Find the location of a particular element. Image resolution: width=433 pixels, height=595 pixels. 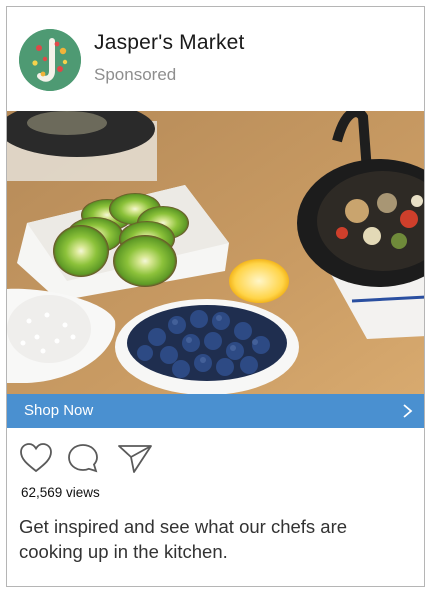

sponsored-label: Sponsored is located at coordinates (135, 74).